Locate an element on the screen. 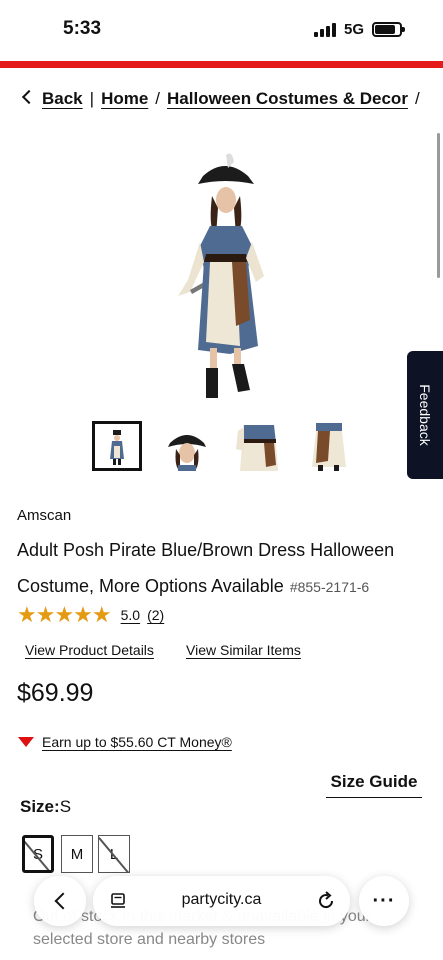  url-text: partycity.ca is located at coordinates (221, 899).